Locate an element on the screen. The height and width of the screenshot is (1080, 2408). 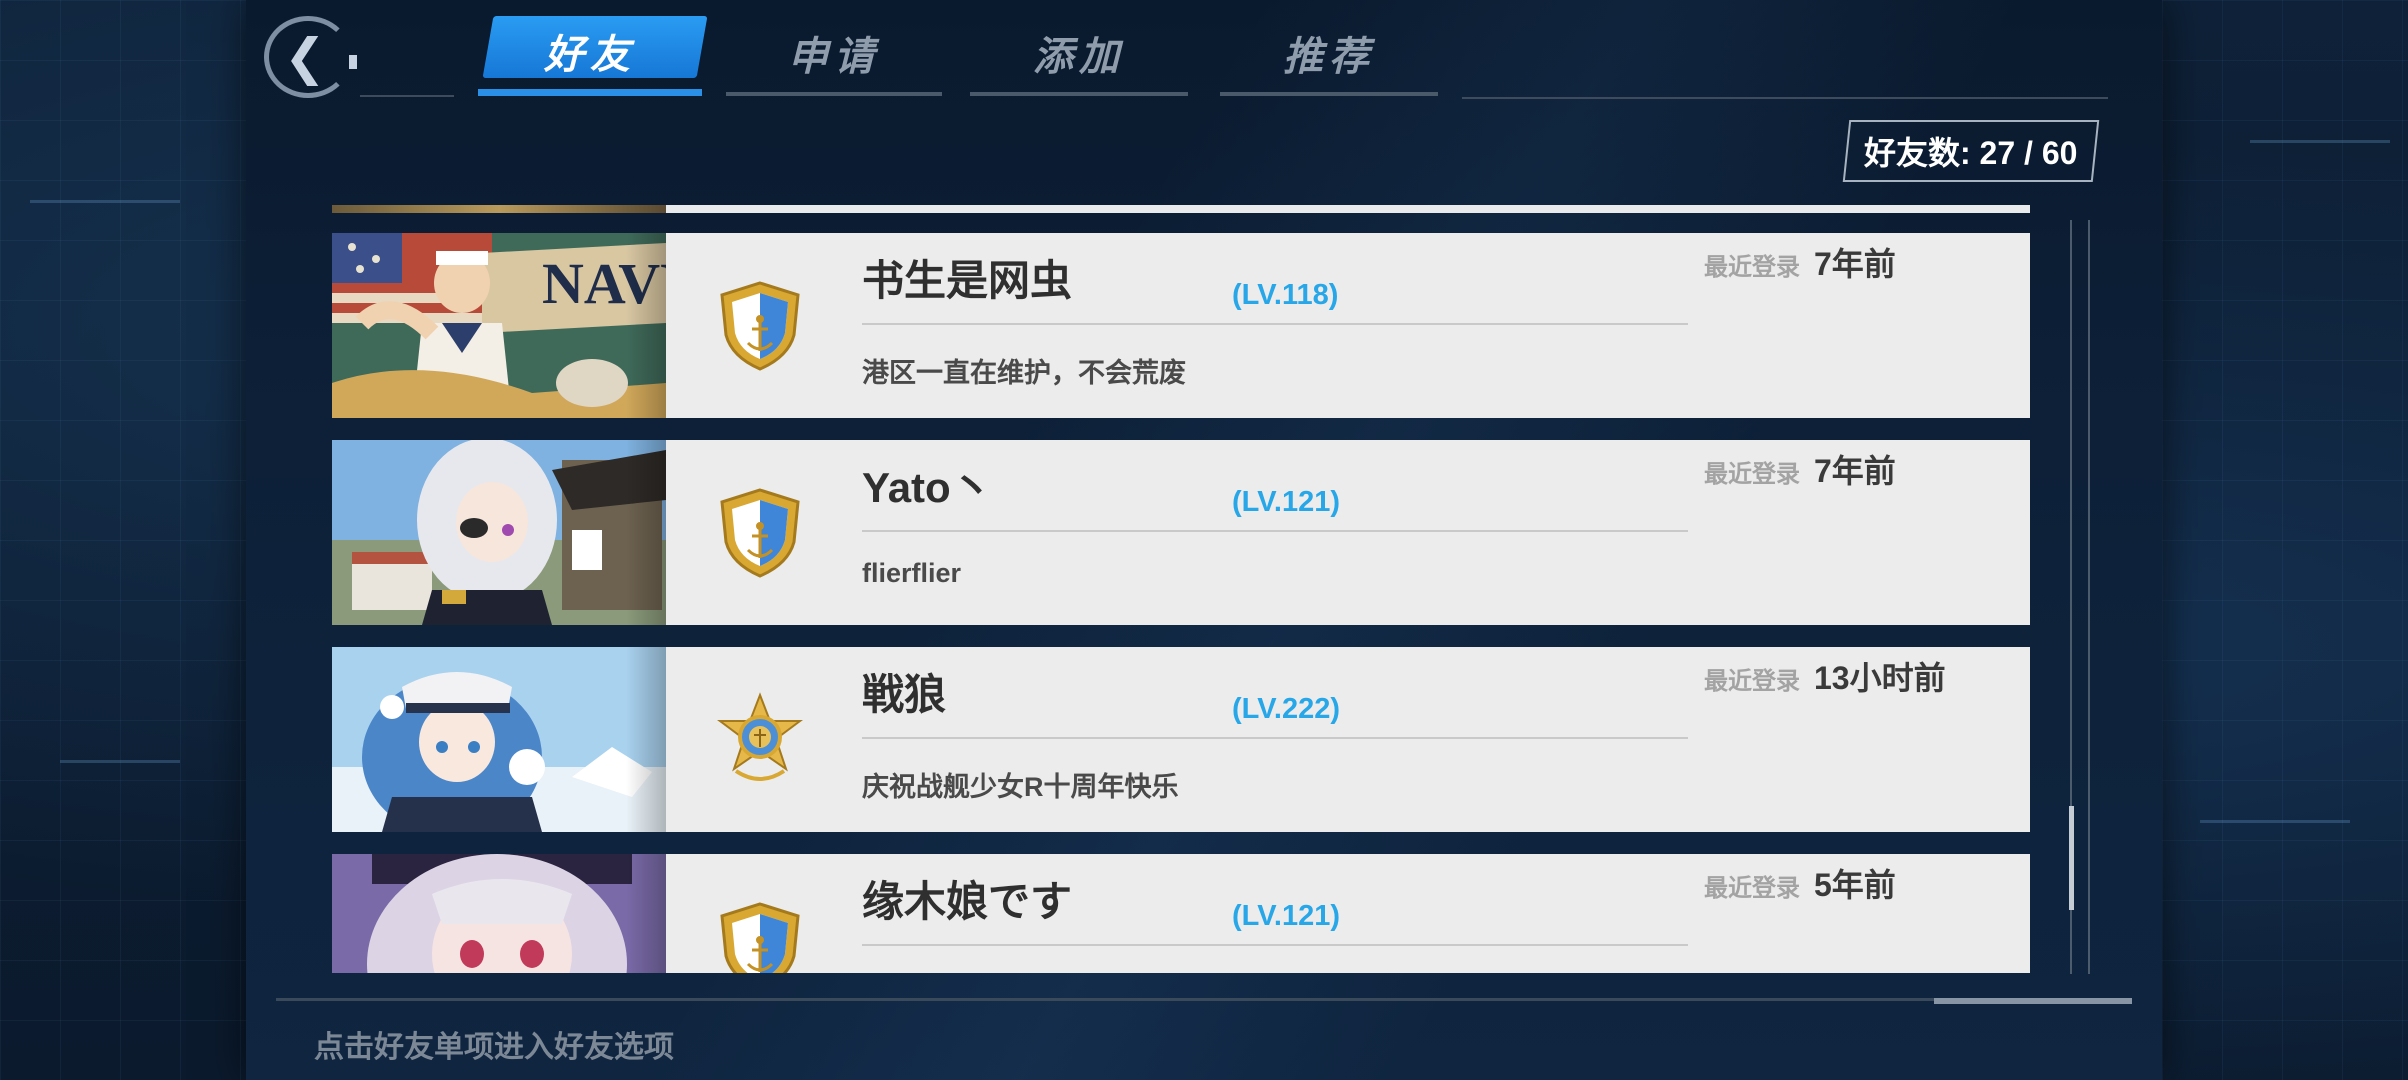
tab-requests: 申请 is located at coordinates (834, 56).